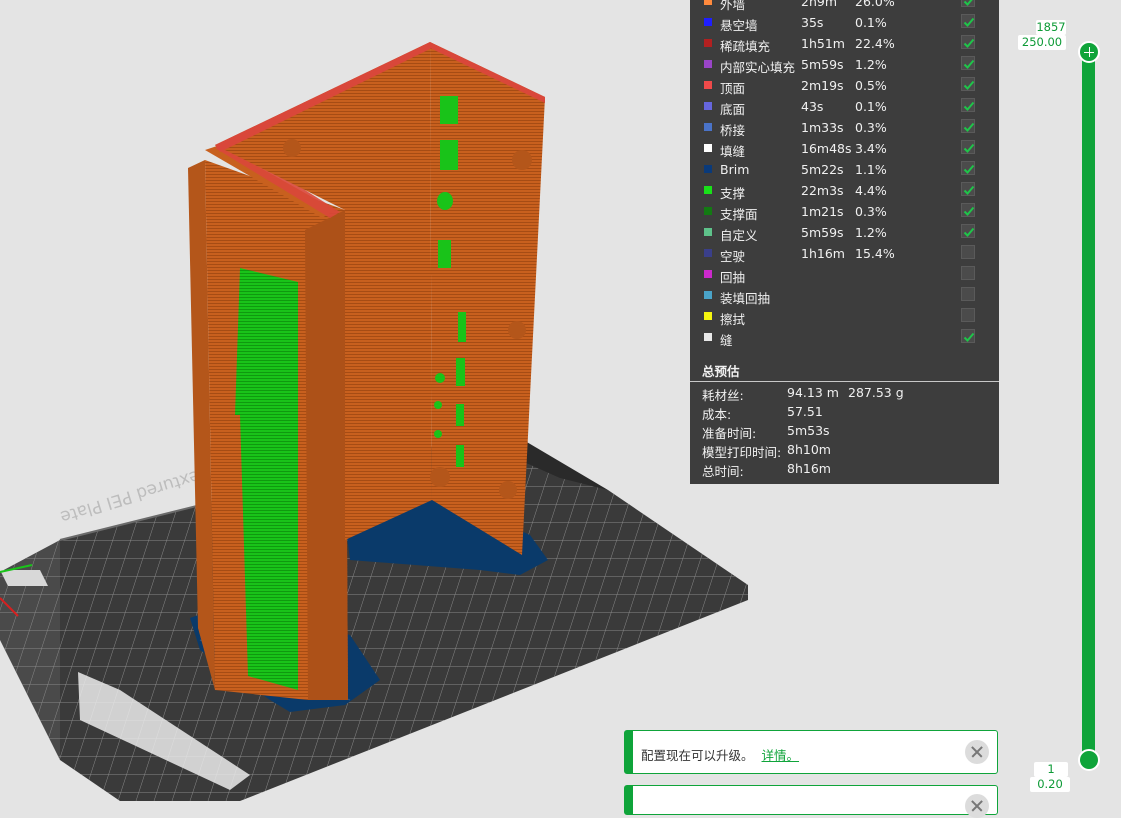  Describe the element at coordinates (733, 277) in the screenshot. I see `legend-name: 回抽` at that location.